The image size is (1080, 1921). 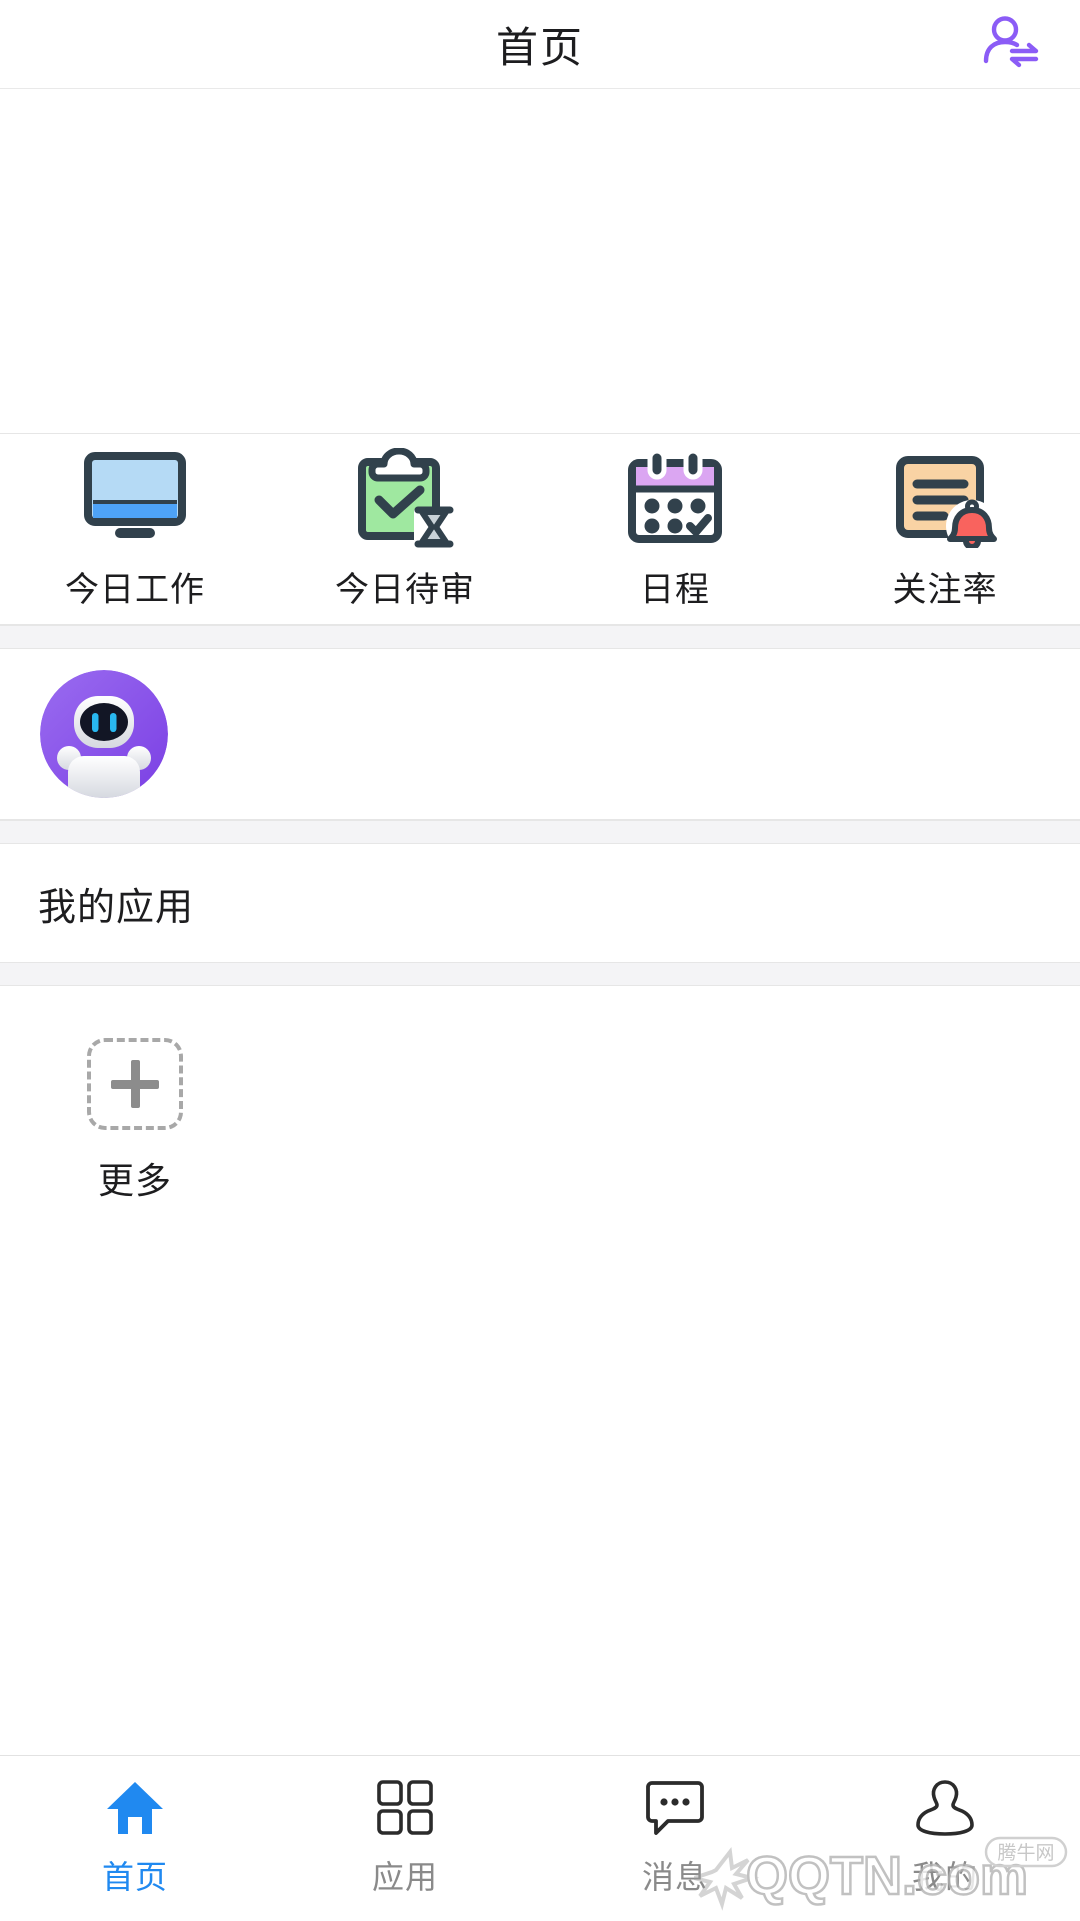 I want to click on tab-messages: 消息, so click(x=675, y=1836).